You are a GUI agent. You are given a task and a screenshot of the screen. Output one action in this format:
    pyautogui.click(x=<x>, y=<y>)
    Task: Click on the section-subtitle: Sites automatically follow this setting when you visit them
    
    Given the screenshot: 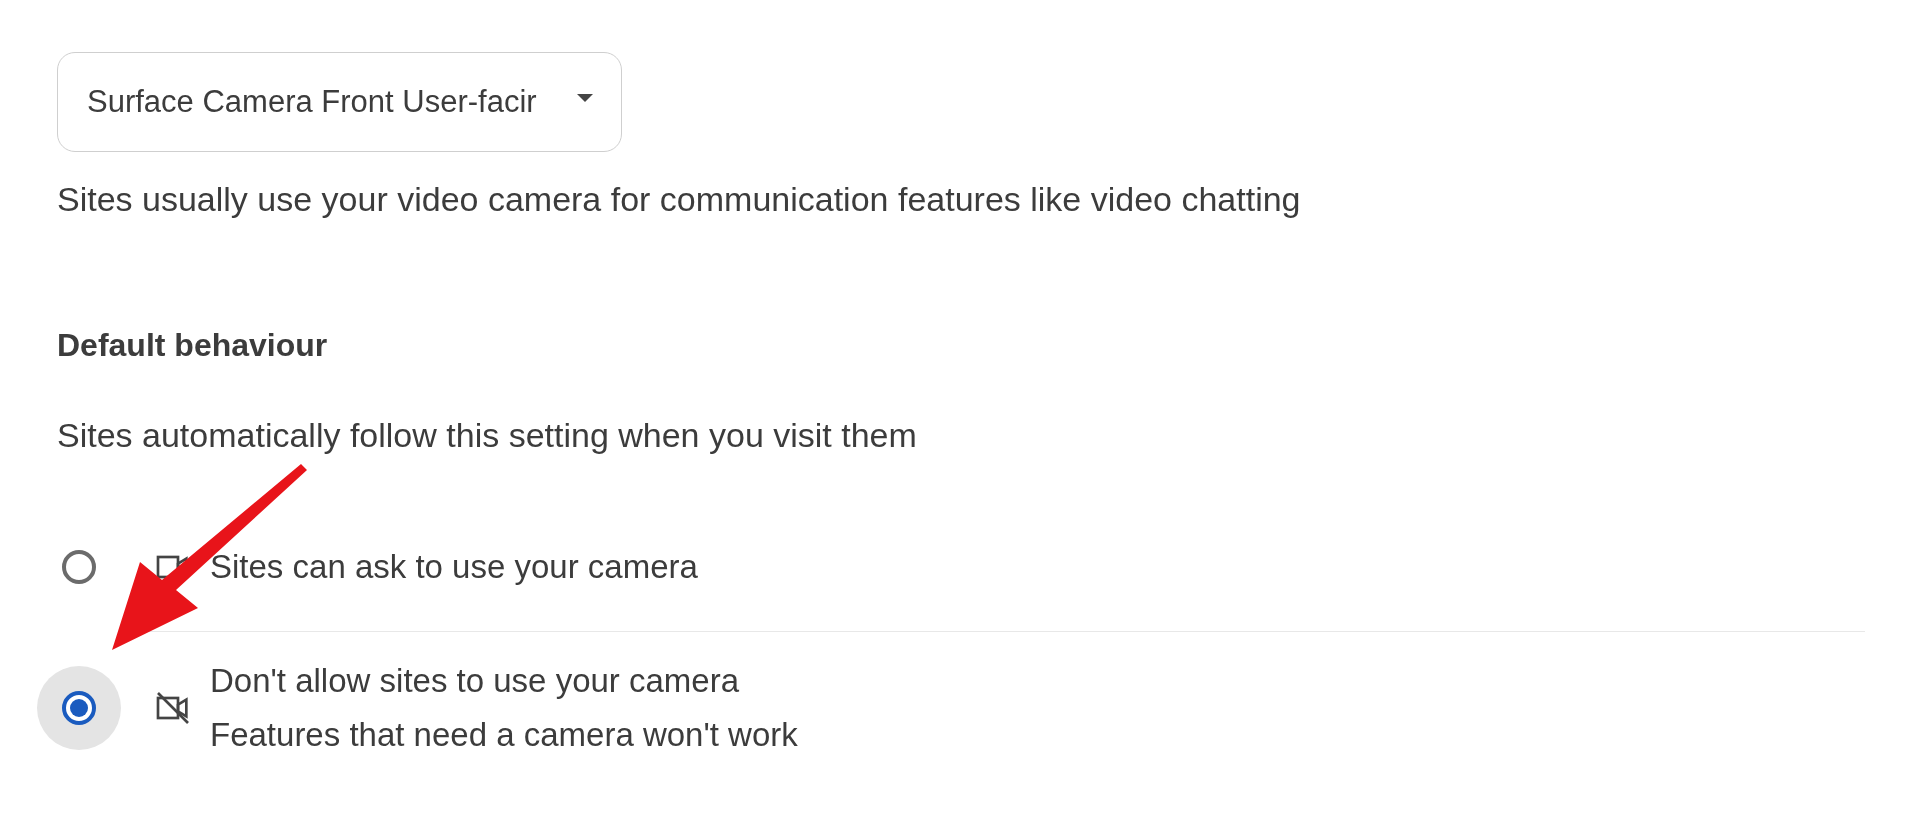 What is the action you would take?
    pyautogui.click(x=487, y=435)
    